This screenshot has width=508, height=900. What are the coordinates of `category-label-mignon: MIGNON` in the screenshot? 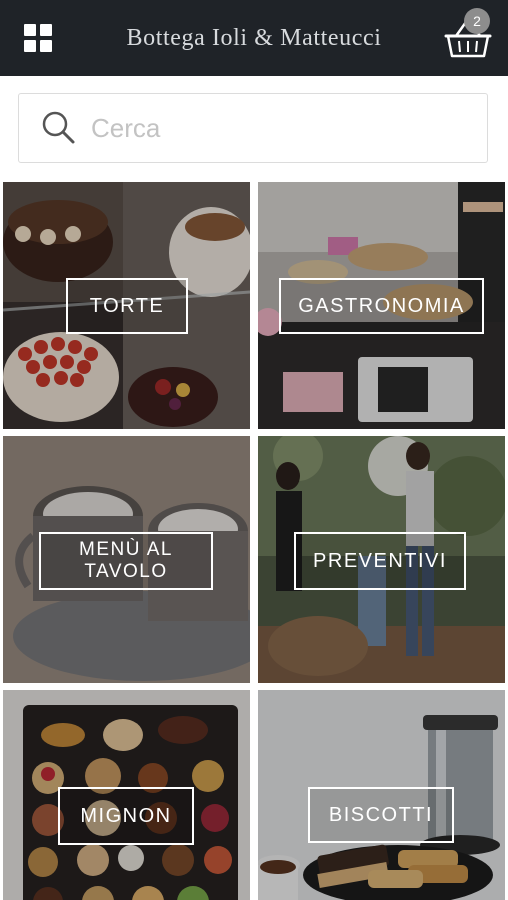 It's located at (126, 816).